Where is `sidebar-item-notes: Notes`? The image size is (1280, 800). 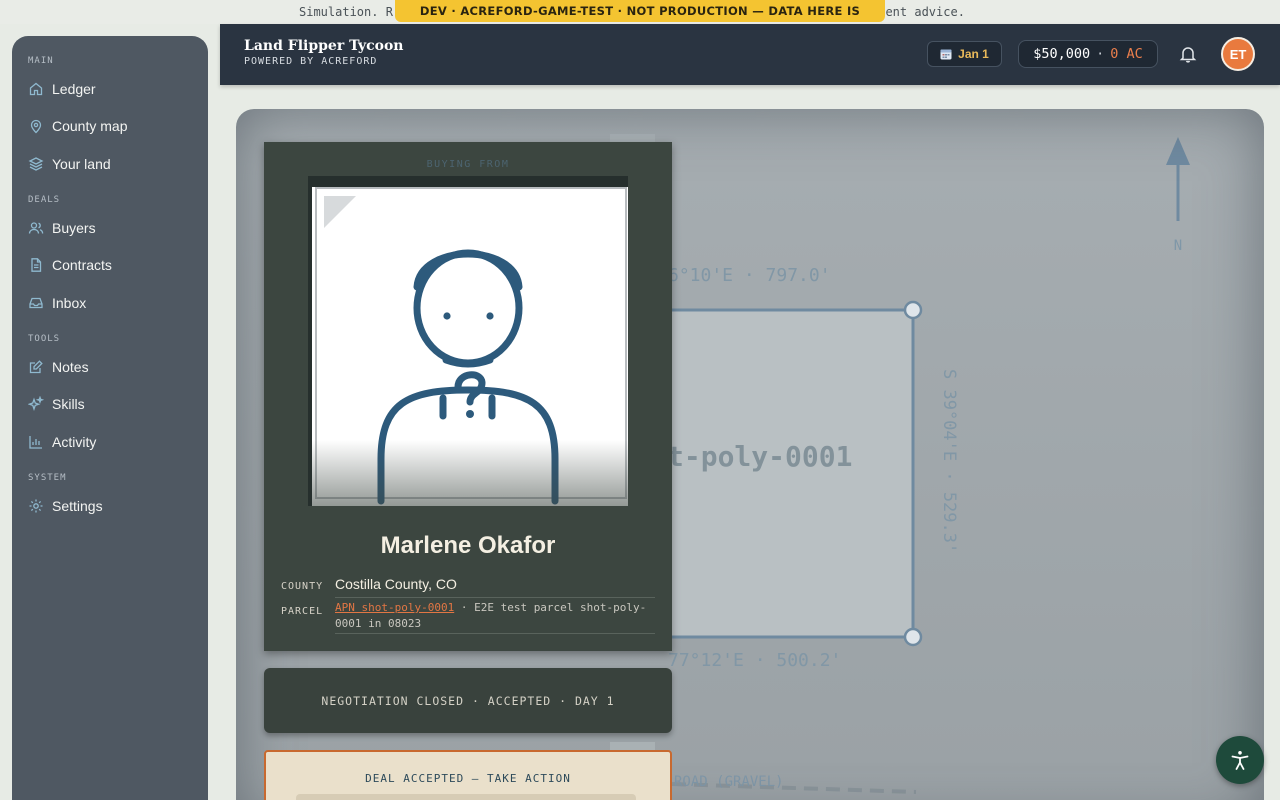 sidebar-item-notes: Notes is located at coordinates (113, 367).